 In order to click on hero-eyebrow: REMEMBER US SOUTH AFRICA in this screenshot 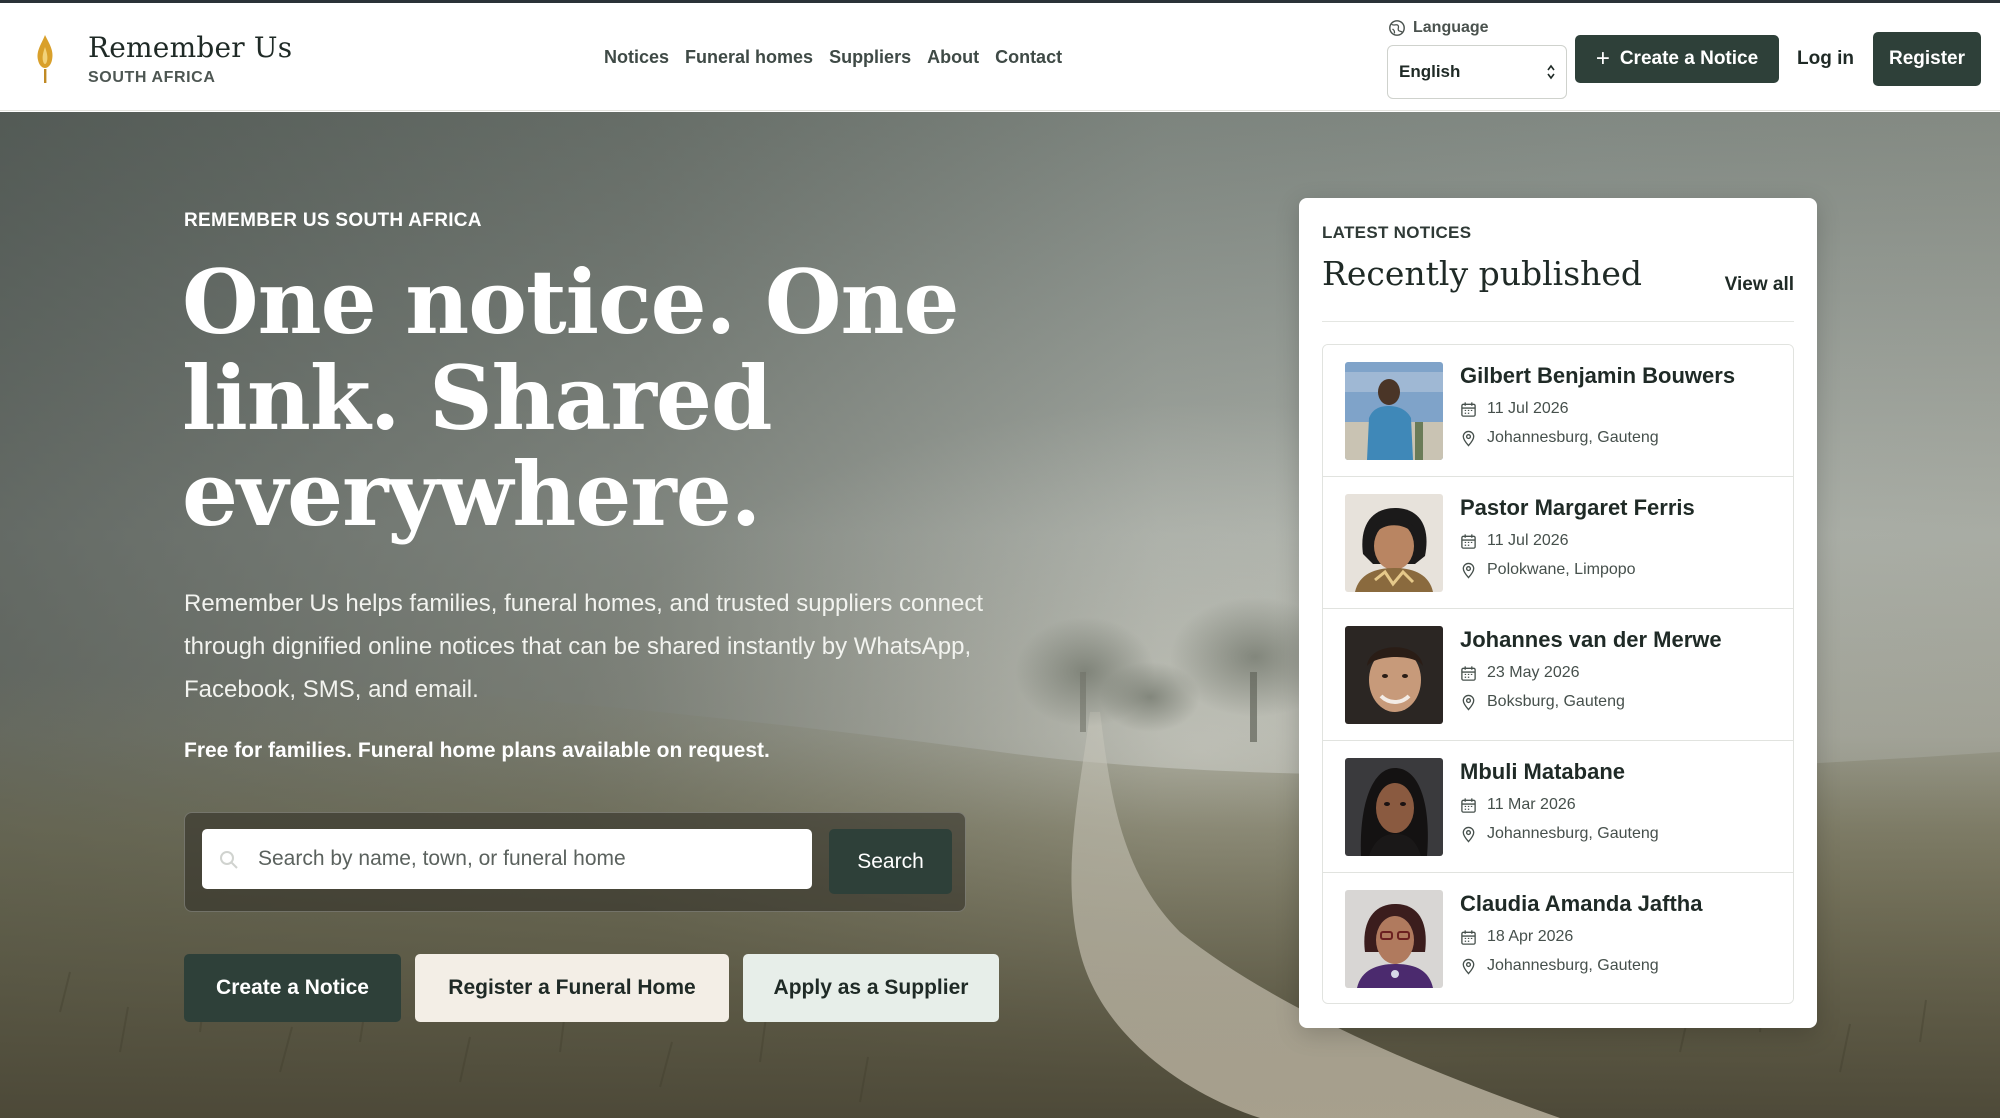, I will do `click(333, 220)`.